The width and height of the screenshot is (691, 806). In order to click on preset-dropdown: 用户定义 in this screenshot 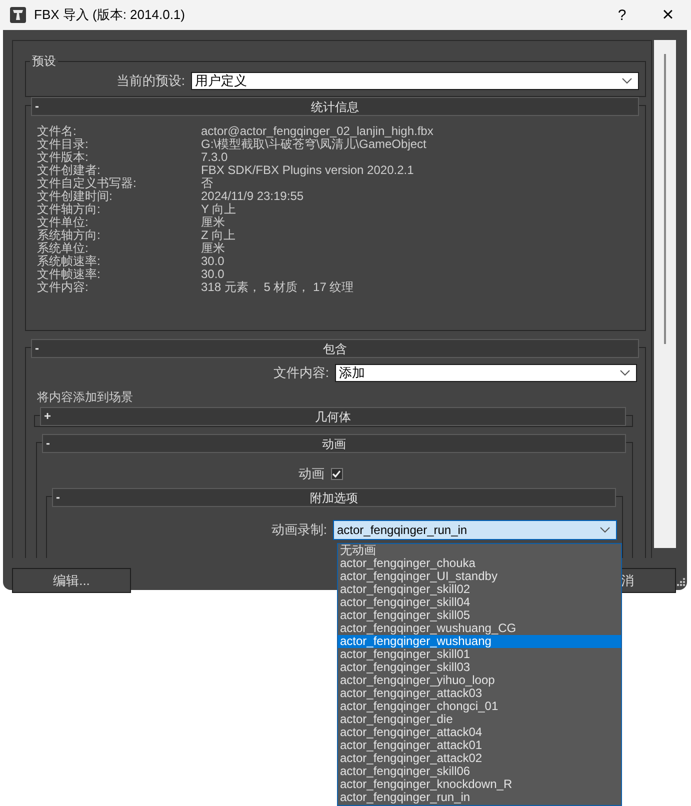, I will do `click(415, 81)`.